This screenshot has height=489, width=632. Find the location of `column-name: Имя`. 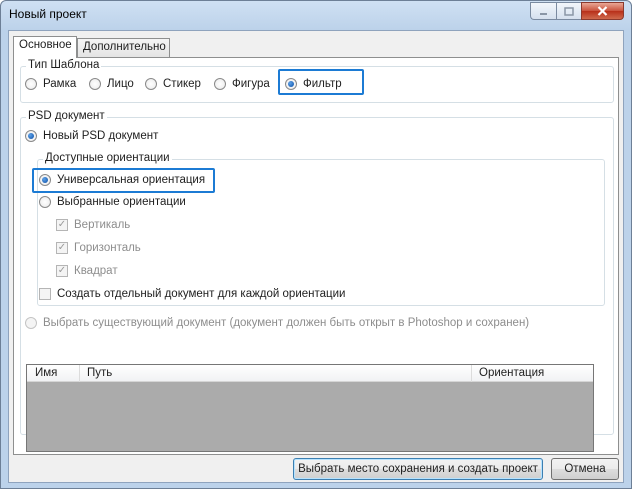

column-name: Имя is located at coordinates (46, 373).